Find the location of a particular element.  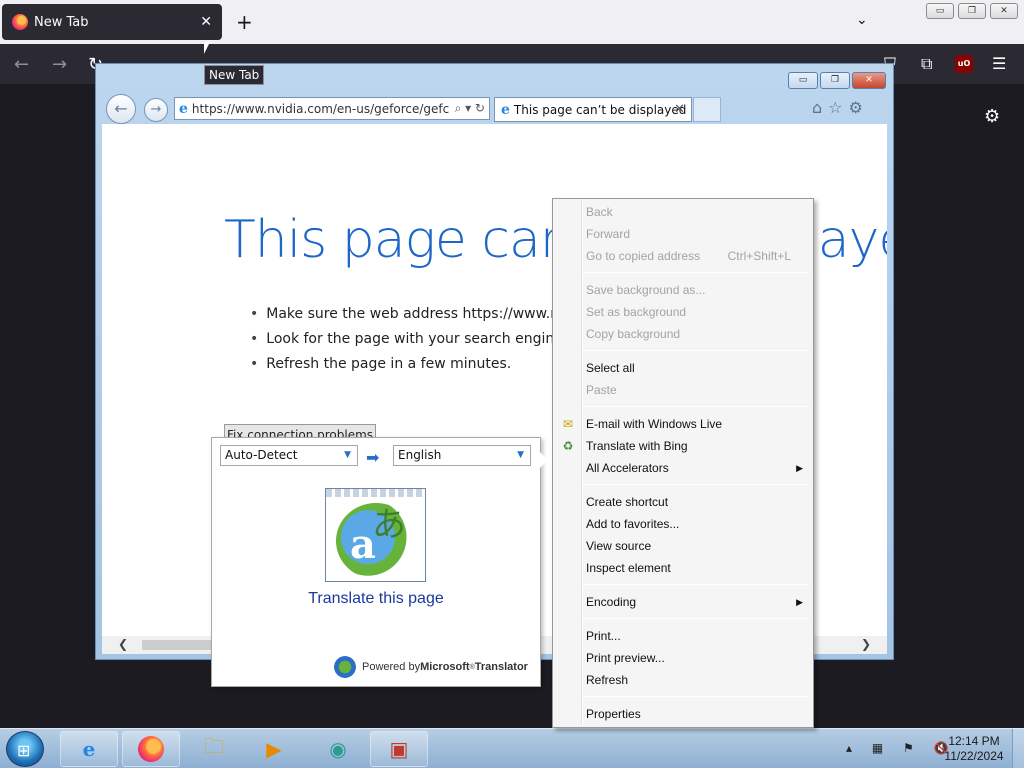

taskbar-app-icon: ◉ is located at coordinates (338, 749).